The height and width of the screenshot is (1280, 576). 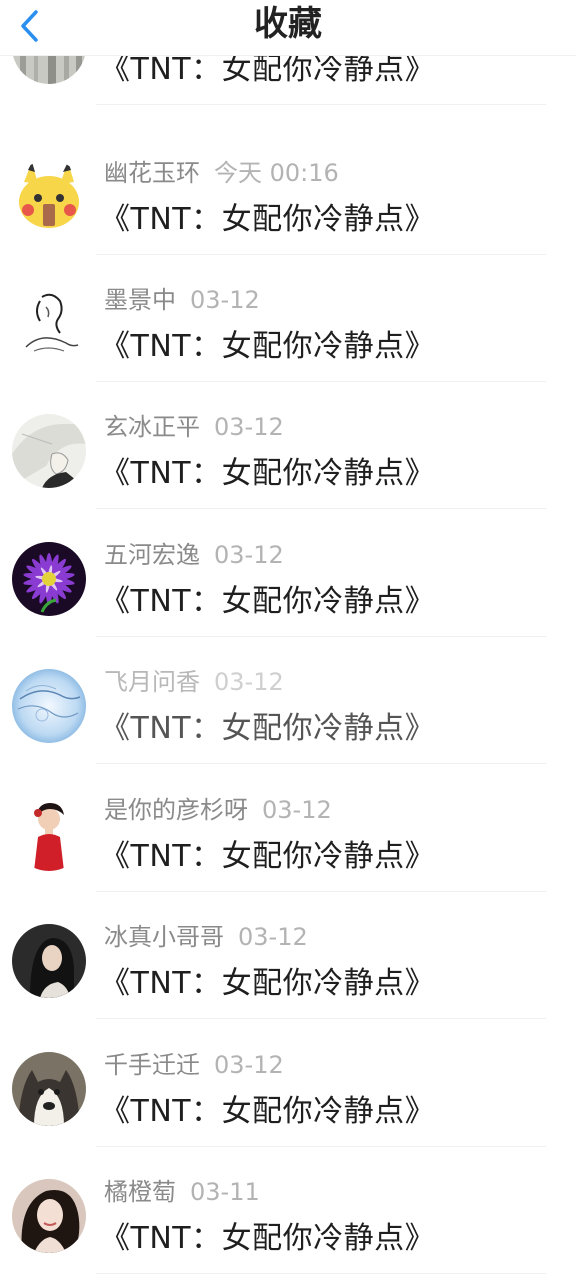 What do you see at coordinates (140, 300) in the screenshot?
I see `user-name: 墨景中` at bounding box center [140, 300].